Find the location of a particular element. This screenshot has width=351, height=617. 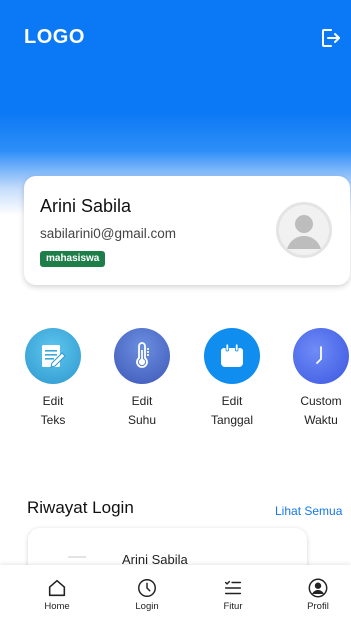

role-badge: mahasiswa is located at coordinates (73, 259).